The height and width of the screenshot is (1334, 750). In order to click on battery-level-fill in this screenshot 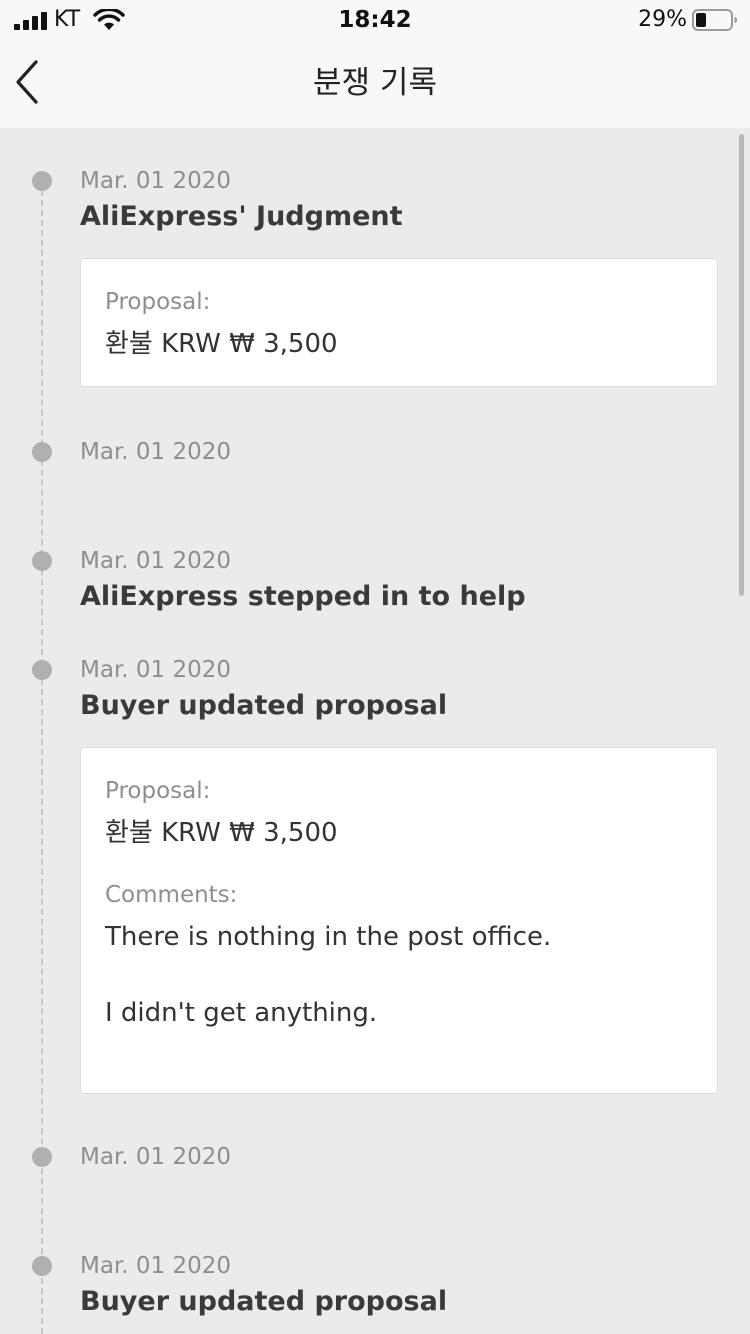, I will do `click(701, 20)`.